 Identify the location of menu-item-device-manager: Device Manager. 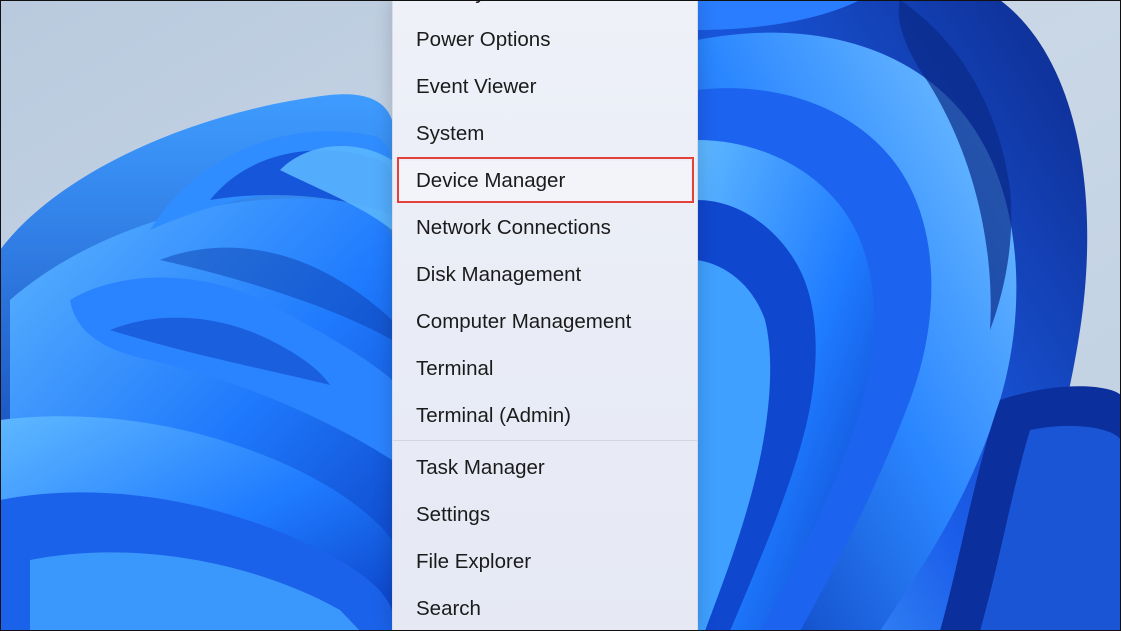
(545, 181).